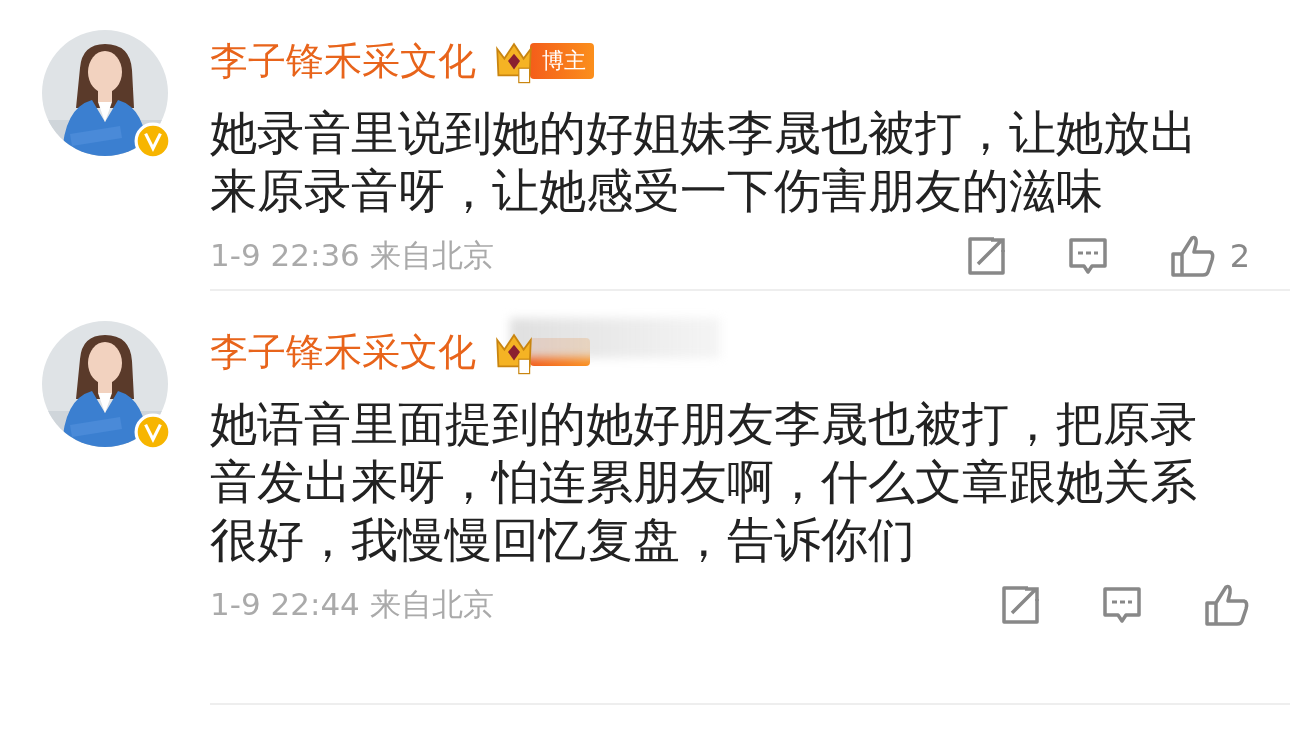 This screenshot has width=1290, height=729. I want to click on comment-meta: 1-9 22:44 来自北京, so click(352, 604).